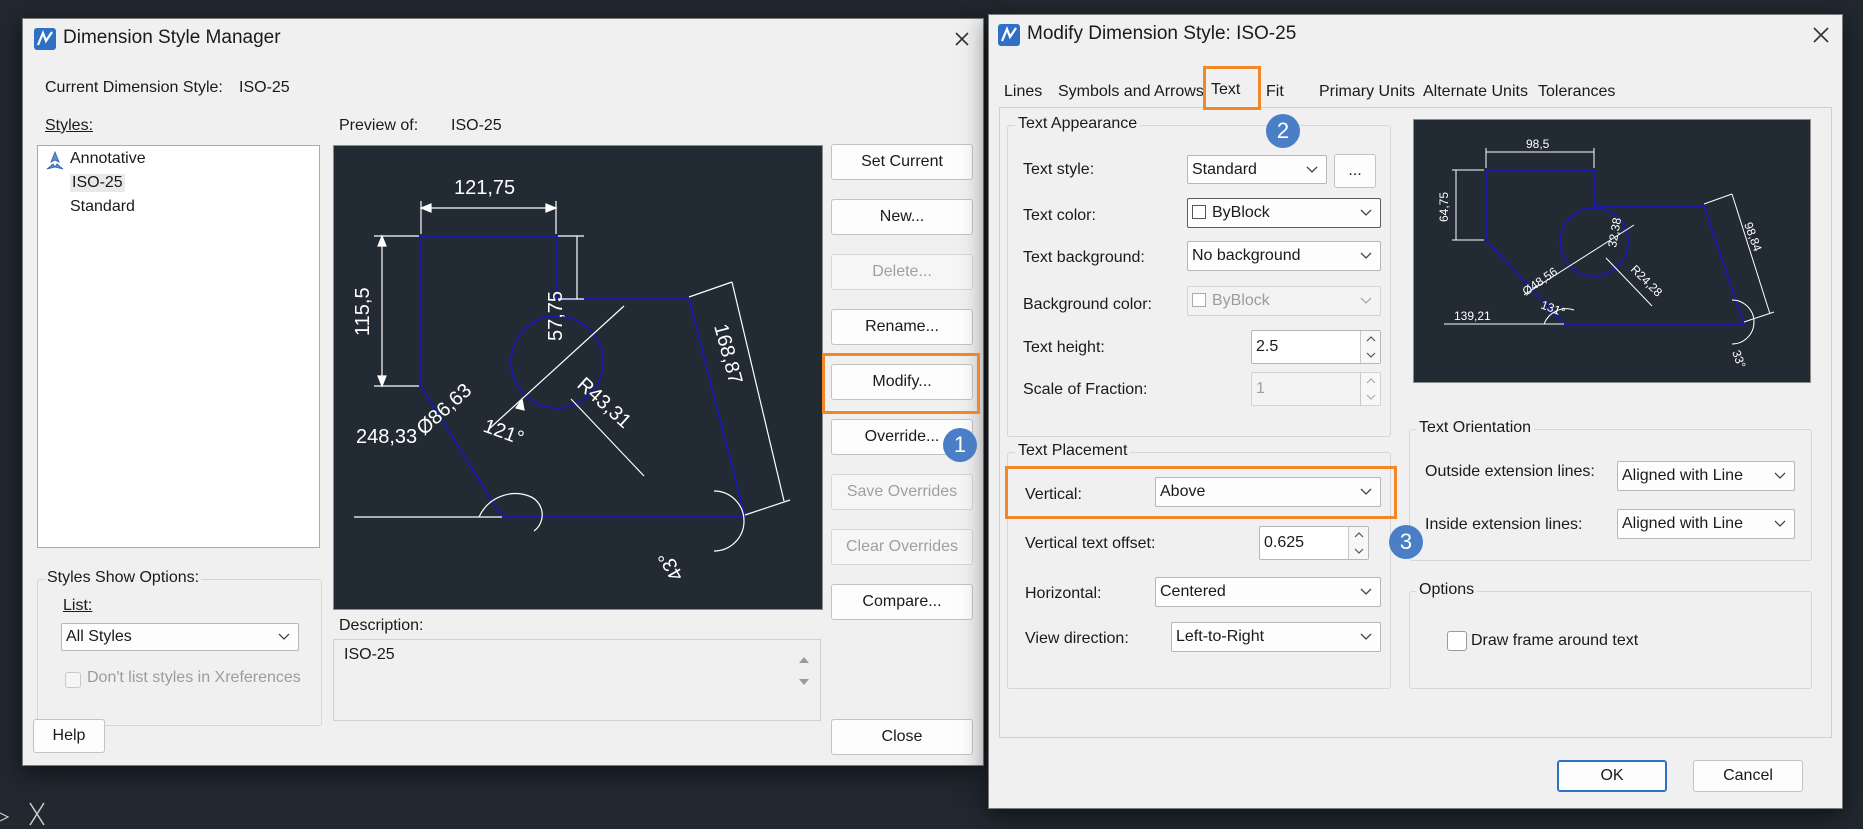 The width and height of the screenshot is (1863, 829). What do you see at coordinates (1738, 359) in the screenshot?
I see `small-dim-angle2: 33°` at bounding box center [1738, 359].